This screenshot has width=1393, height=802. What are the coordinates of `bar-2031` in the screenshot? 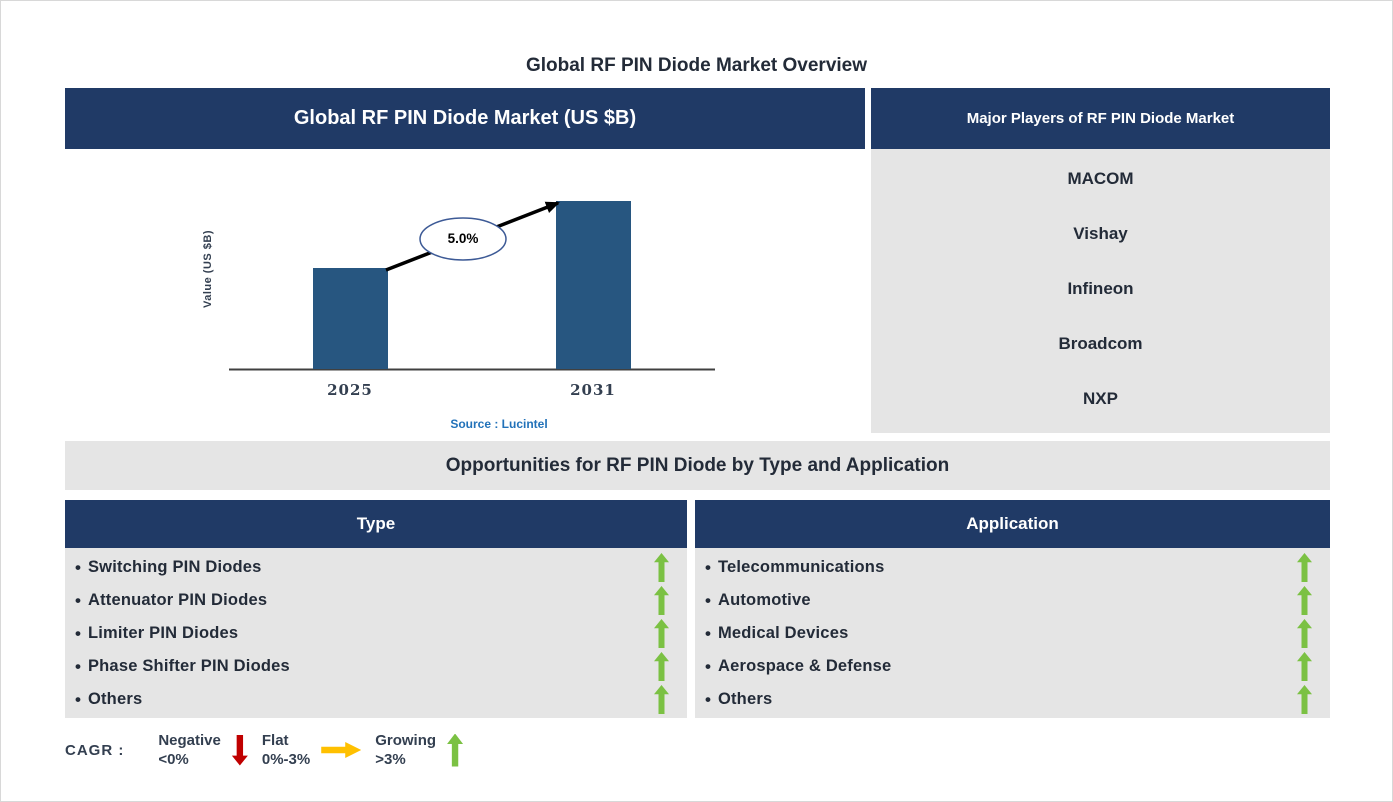 It's located at (593, 285).